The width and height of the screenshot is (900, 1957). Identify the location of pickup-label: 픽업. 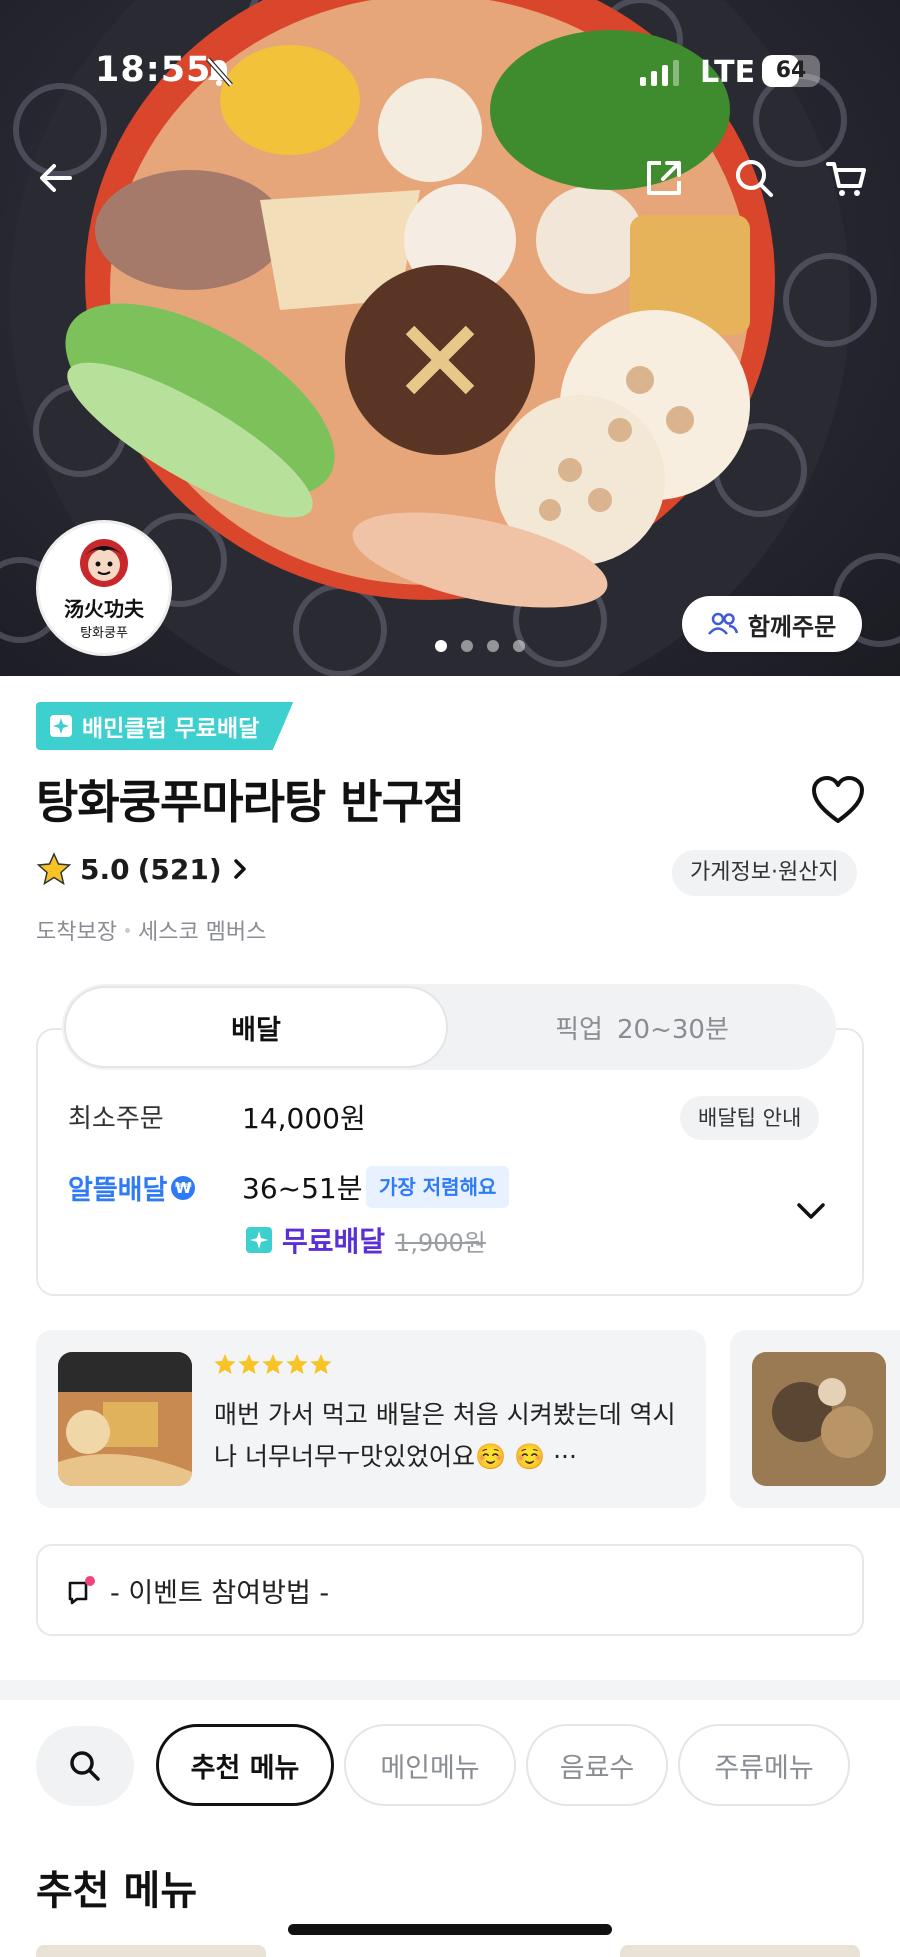
(579, 1029).